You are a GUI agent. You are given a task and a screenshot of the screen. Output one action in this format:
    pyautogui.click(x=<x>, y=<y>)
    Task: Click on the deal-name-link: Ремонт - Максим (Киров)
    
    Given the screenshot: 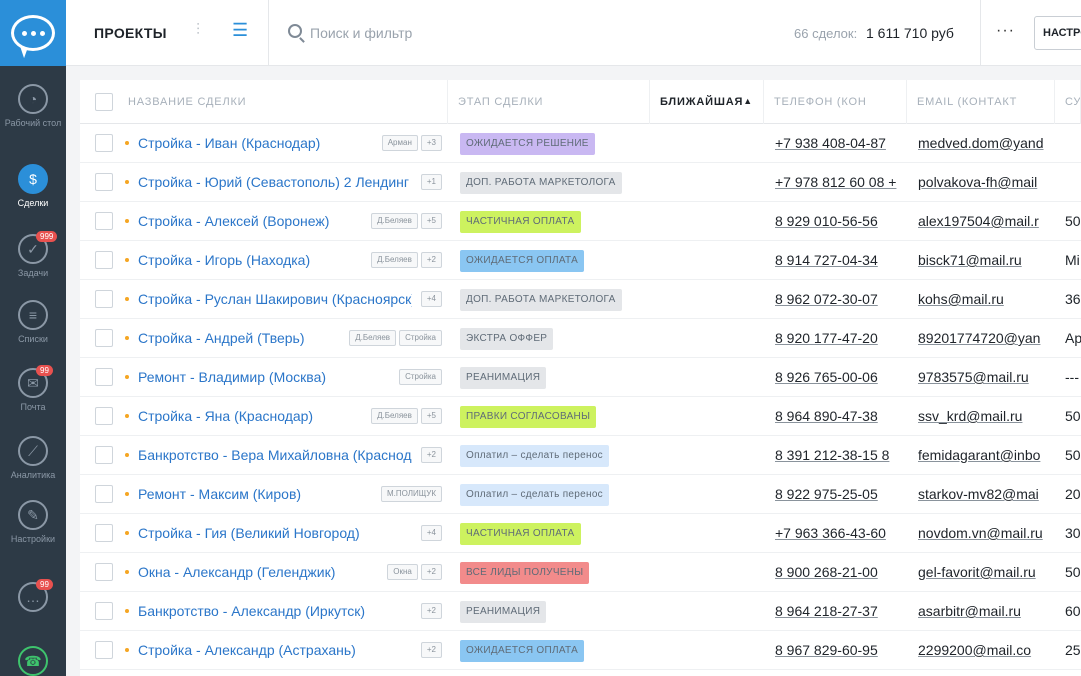 What is the action you would take?
    pyautogui.click(x=219, y=494)
    